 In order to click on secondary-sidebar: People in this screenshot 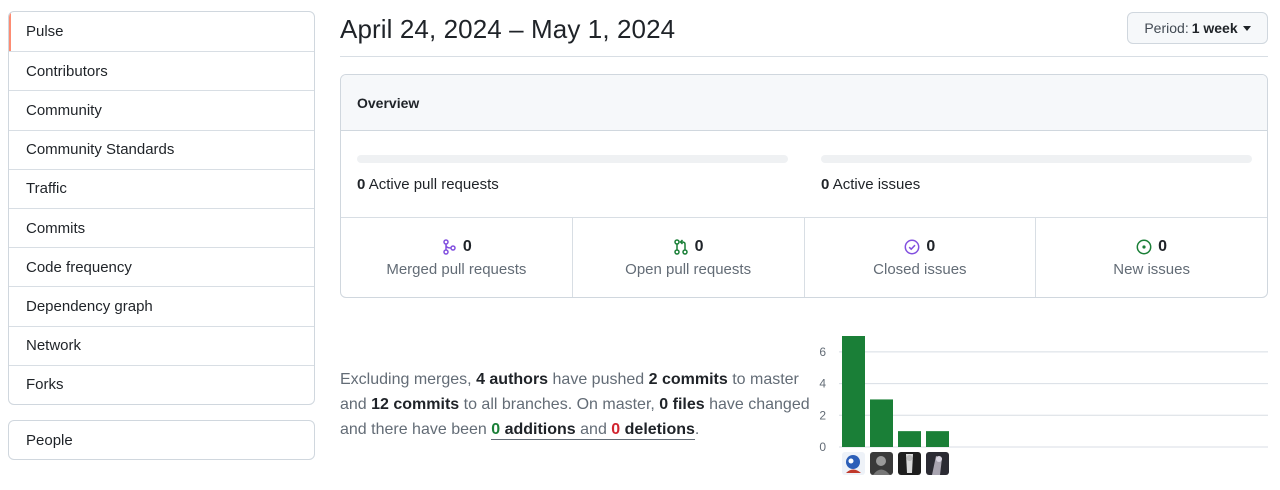, I will do `click(161, 440)`.